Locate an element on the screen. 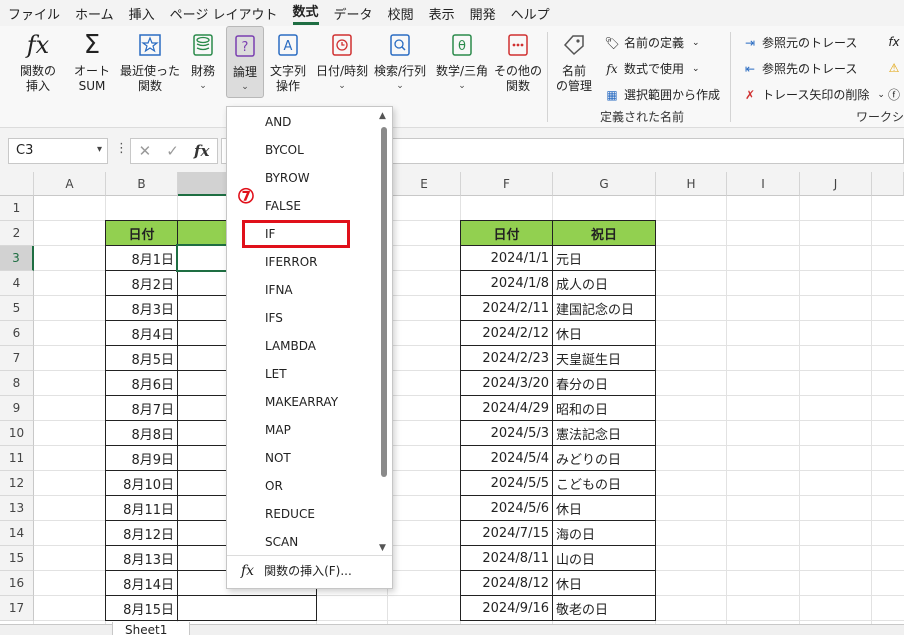  more-functions-button: その他の 関数 is located at coordinates (518, 62).